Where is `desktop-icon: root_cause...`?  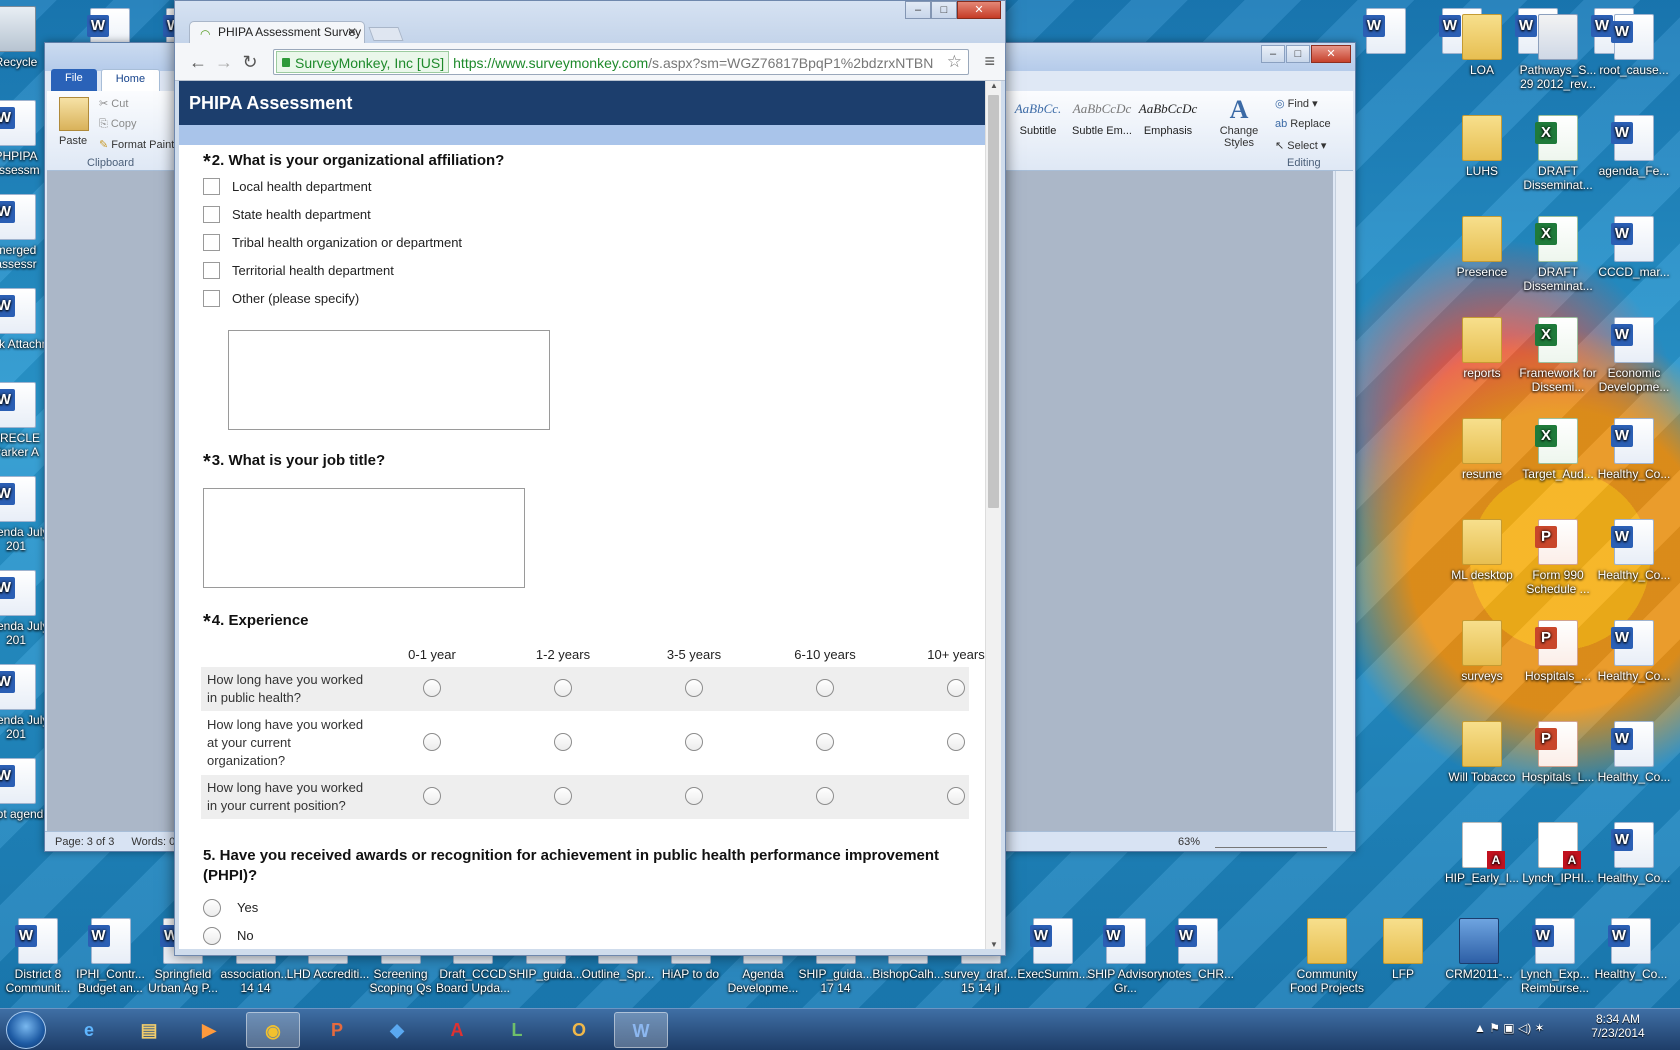
desktop-icon: root_cause... is located at coordinates (1634, 45).